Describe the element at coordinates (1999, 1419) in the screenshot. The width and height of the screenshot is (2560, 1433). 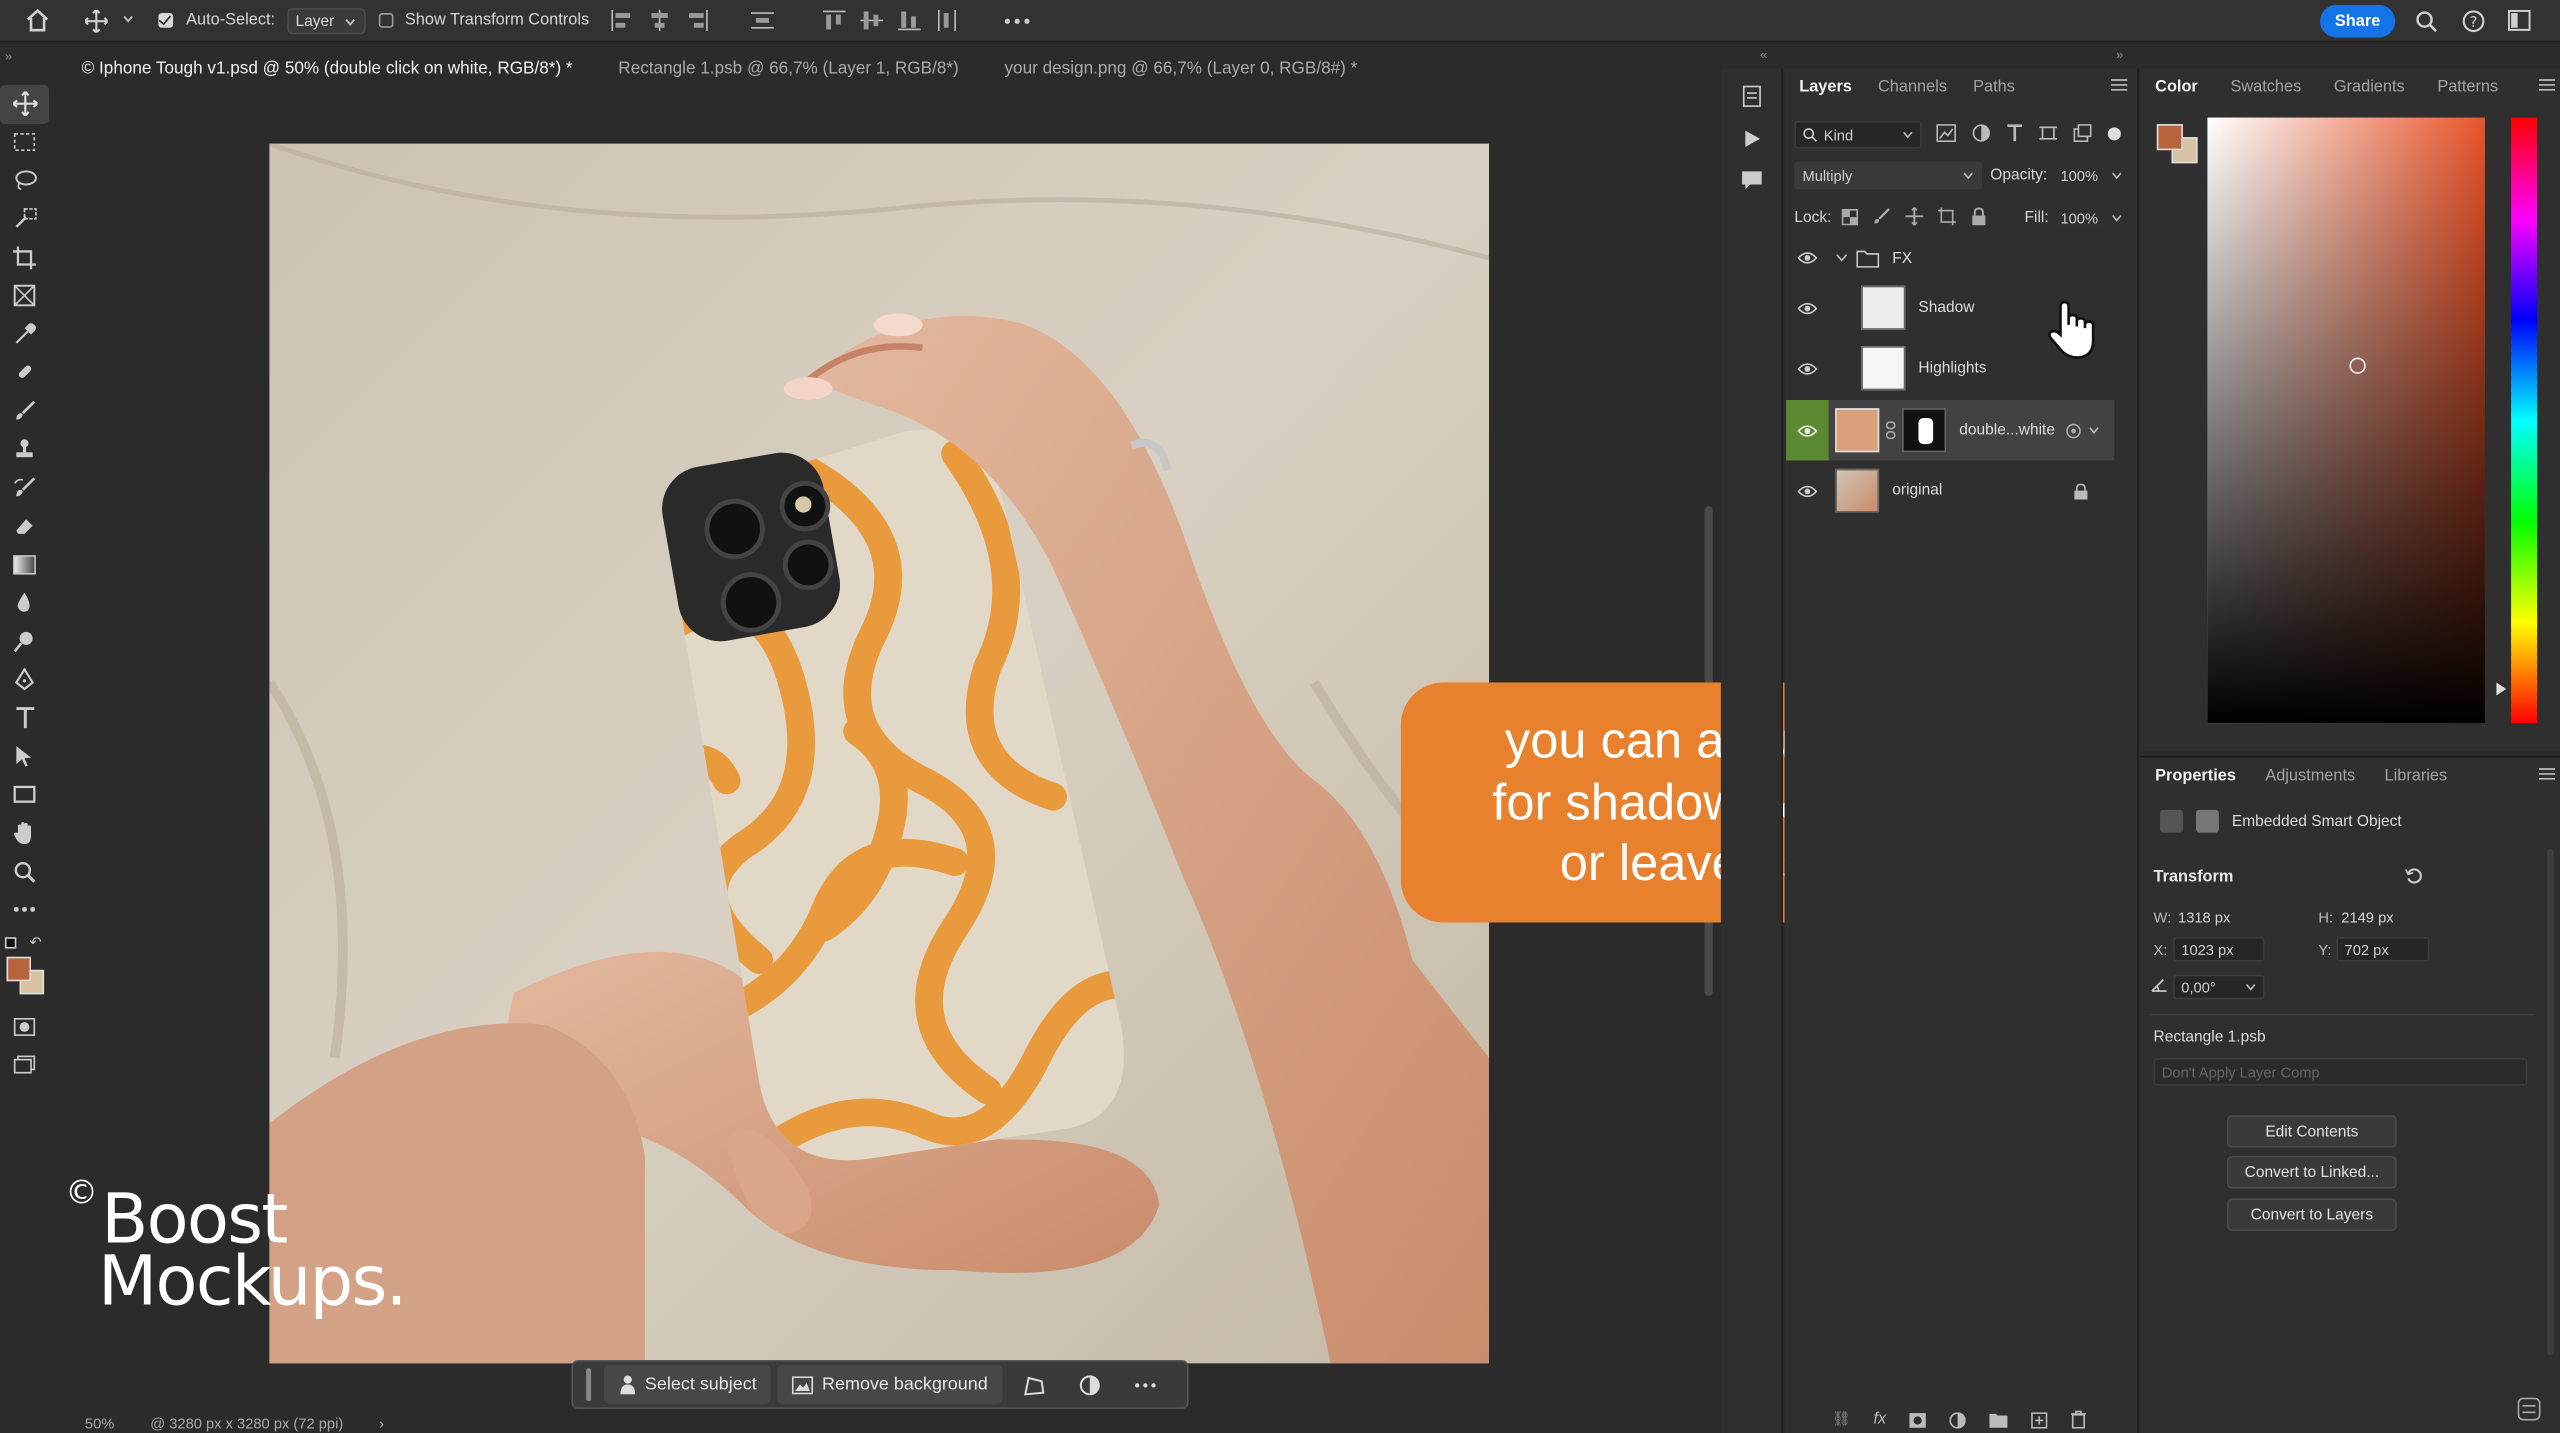
I see `new-group-icon` at that location.